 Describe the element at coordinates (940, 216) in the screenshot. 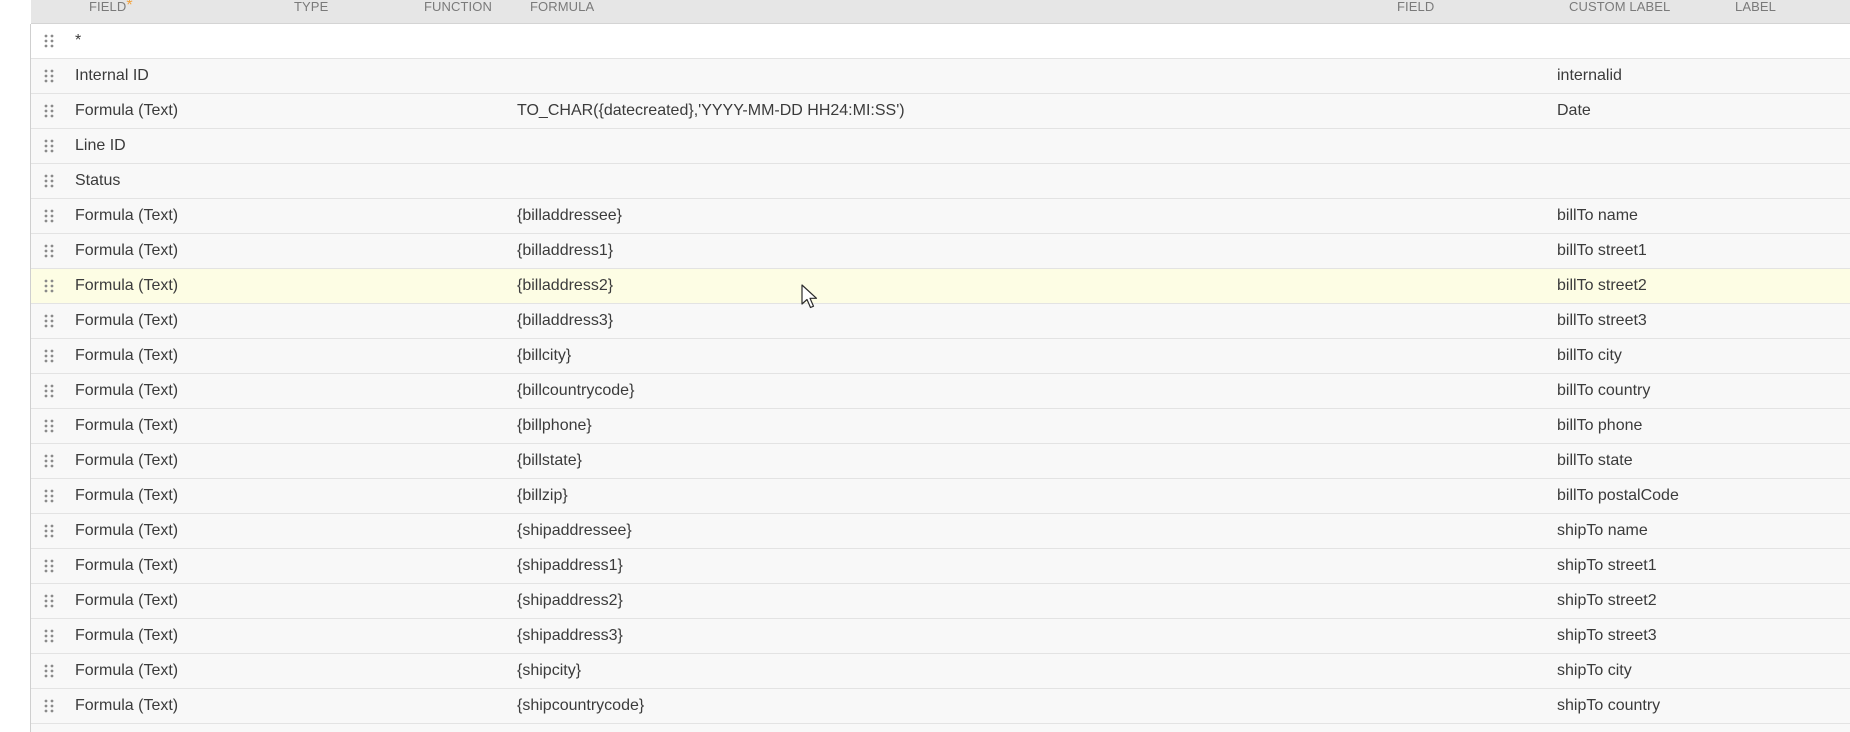

I see `table-row: Formula (Text) {billaddressee} billTo name` at that location.